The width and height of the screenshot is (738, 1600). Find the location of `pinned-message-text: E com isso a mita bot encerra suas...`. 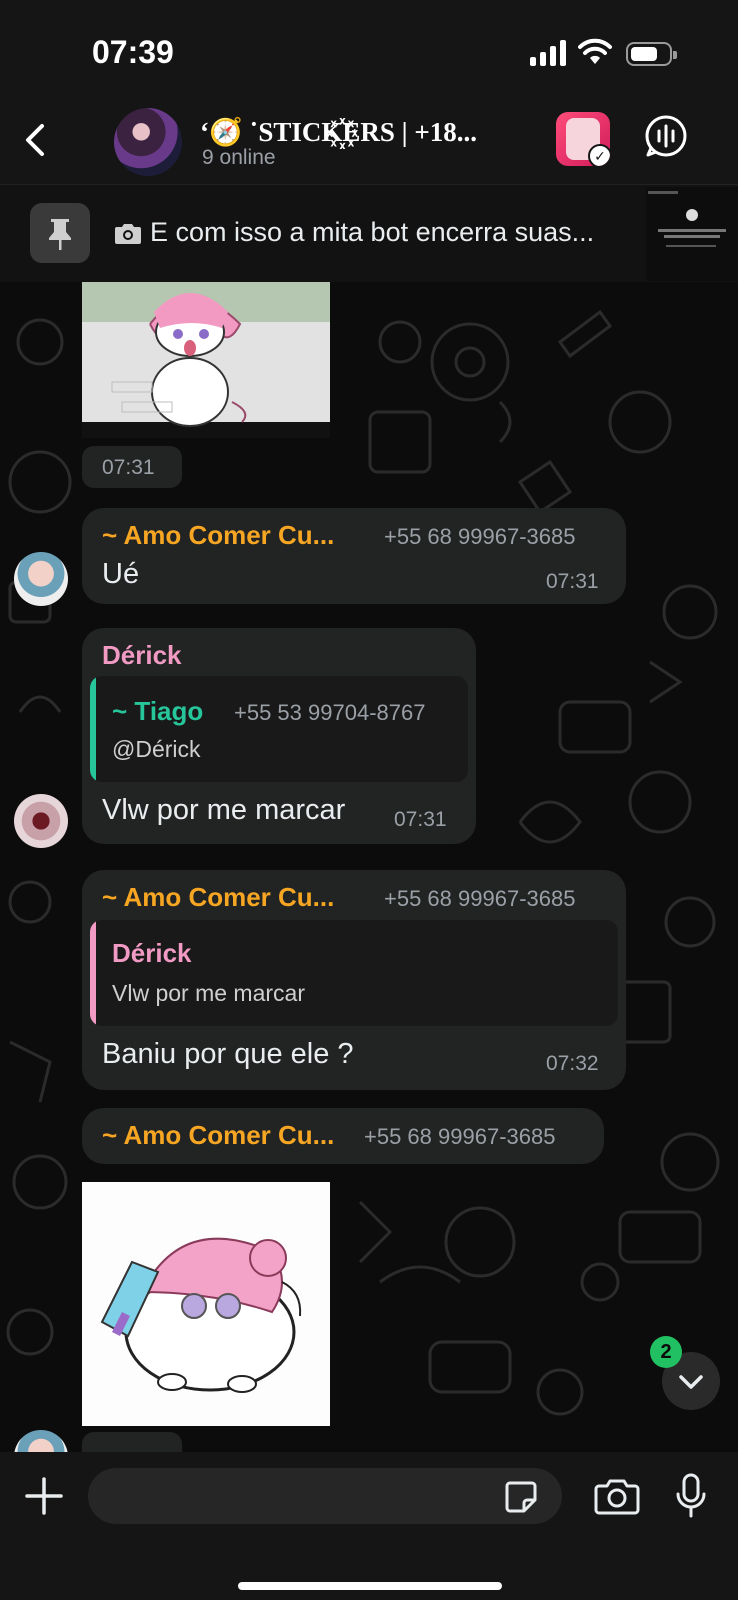

pinned-message-text: E com isso a mita bot encerra suas... is located at coordinates (372, 232).